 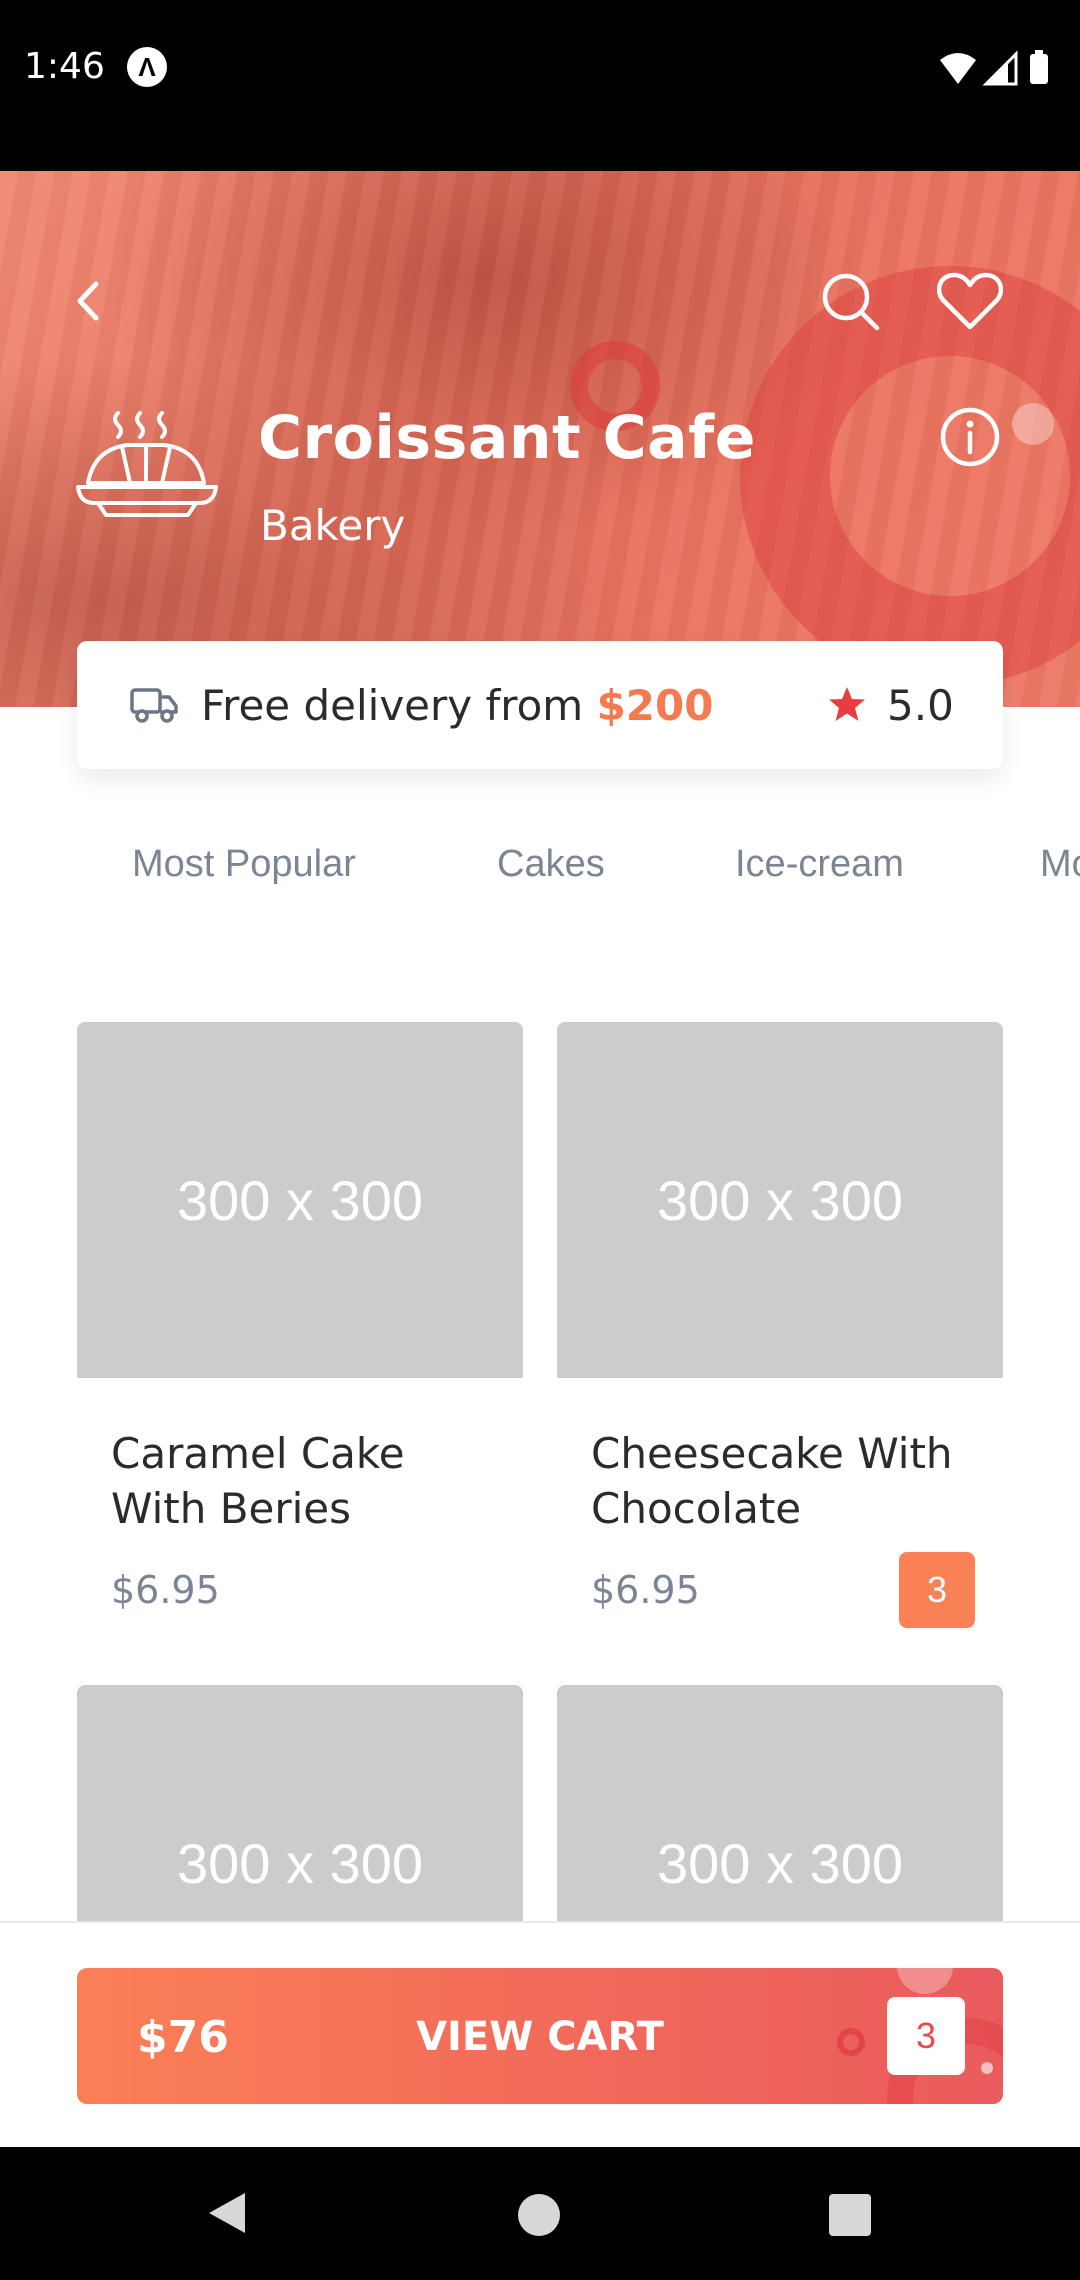 What do you see at coordinates (1060, 864) in the screenshot?
I see `tab-more: Mo` at bounding box center [1060, 864].